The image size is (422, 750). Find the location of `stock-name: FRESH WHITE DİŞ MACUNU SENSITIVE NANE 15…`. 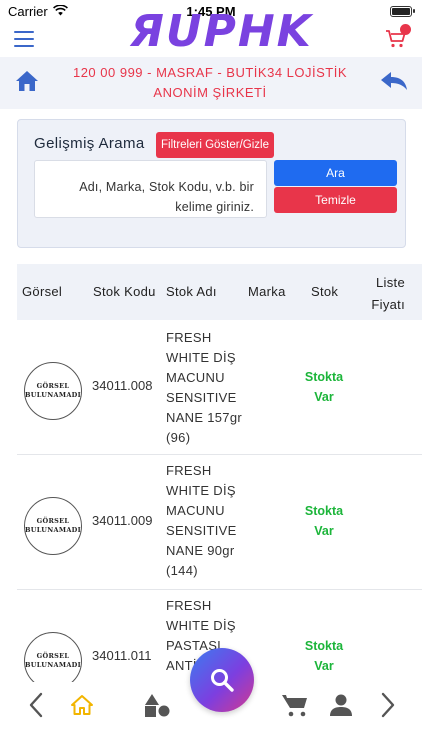

stock-name: FRESH WHITE DİŞ MACUNU SENSITIVE NANE 15… is located at coordinates (204, 387).